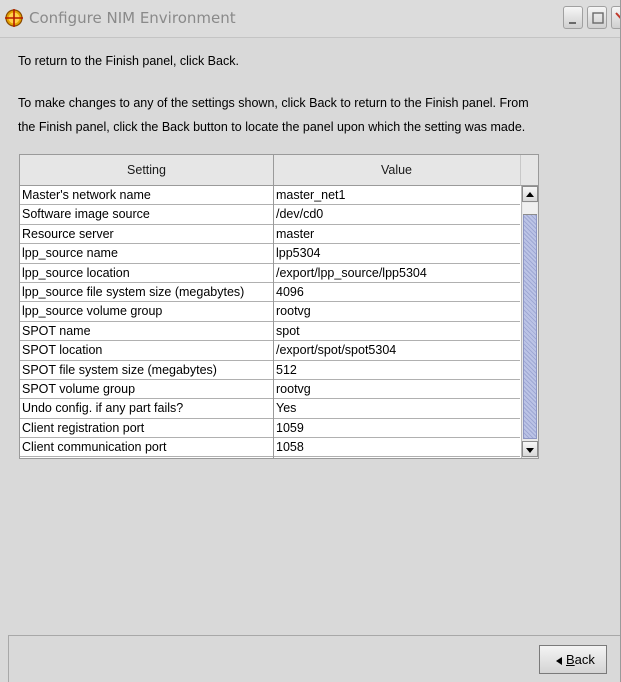 The width and height of the screenshot is (621, 682). I want to click on minimize-icon, so click(572, 23).